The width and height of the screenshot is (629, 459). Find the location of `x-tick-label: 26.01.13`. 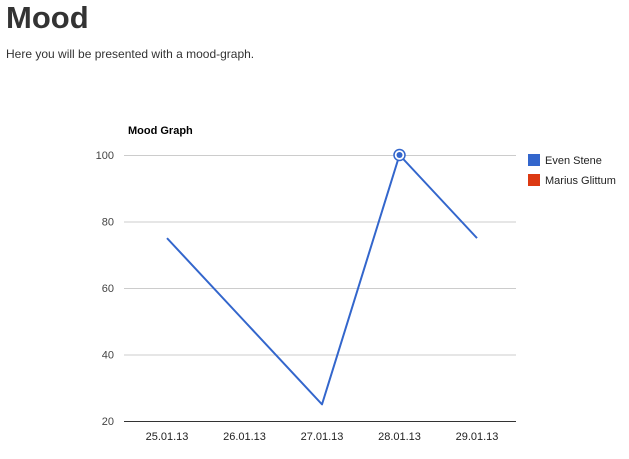

x-tick-label: 26.01.13 is located at coordinates (244, 437).